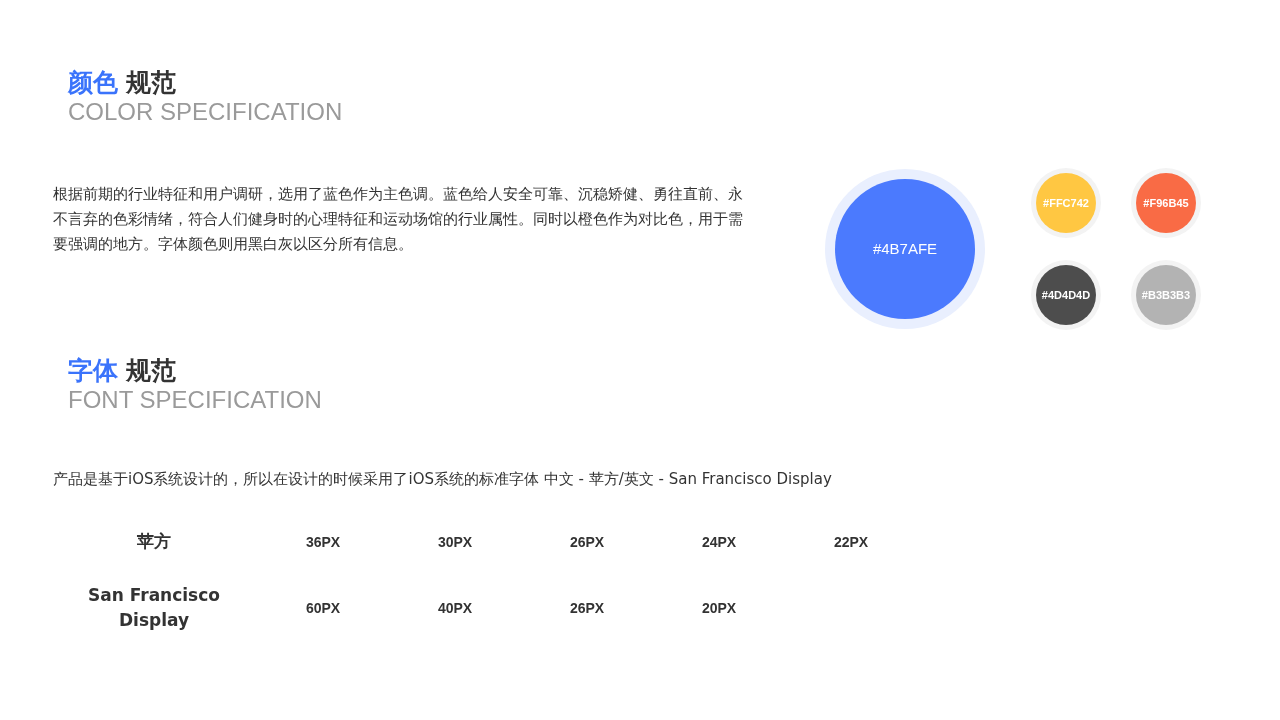 Image resolution: width=1280 pixels, height=720 pixels. What do you see at coordinates (455, 542) in the screenshot?
I see `font-size-label: 30PX` at bounding box center [455, 542].